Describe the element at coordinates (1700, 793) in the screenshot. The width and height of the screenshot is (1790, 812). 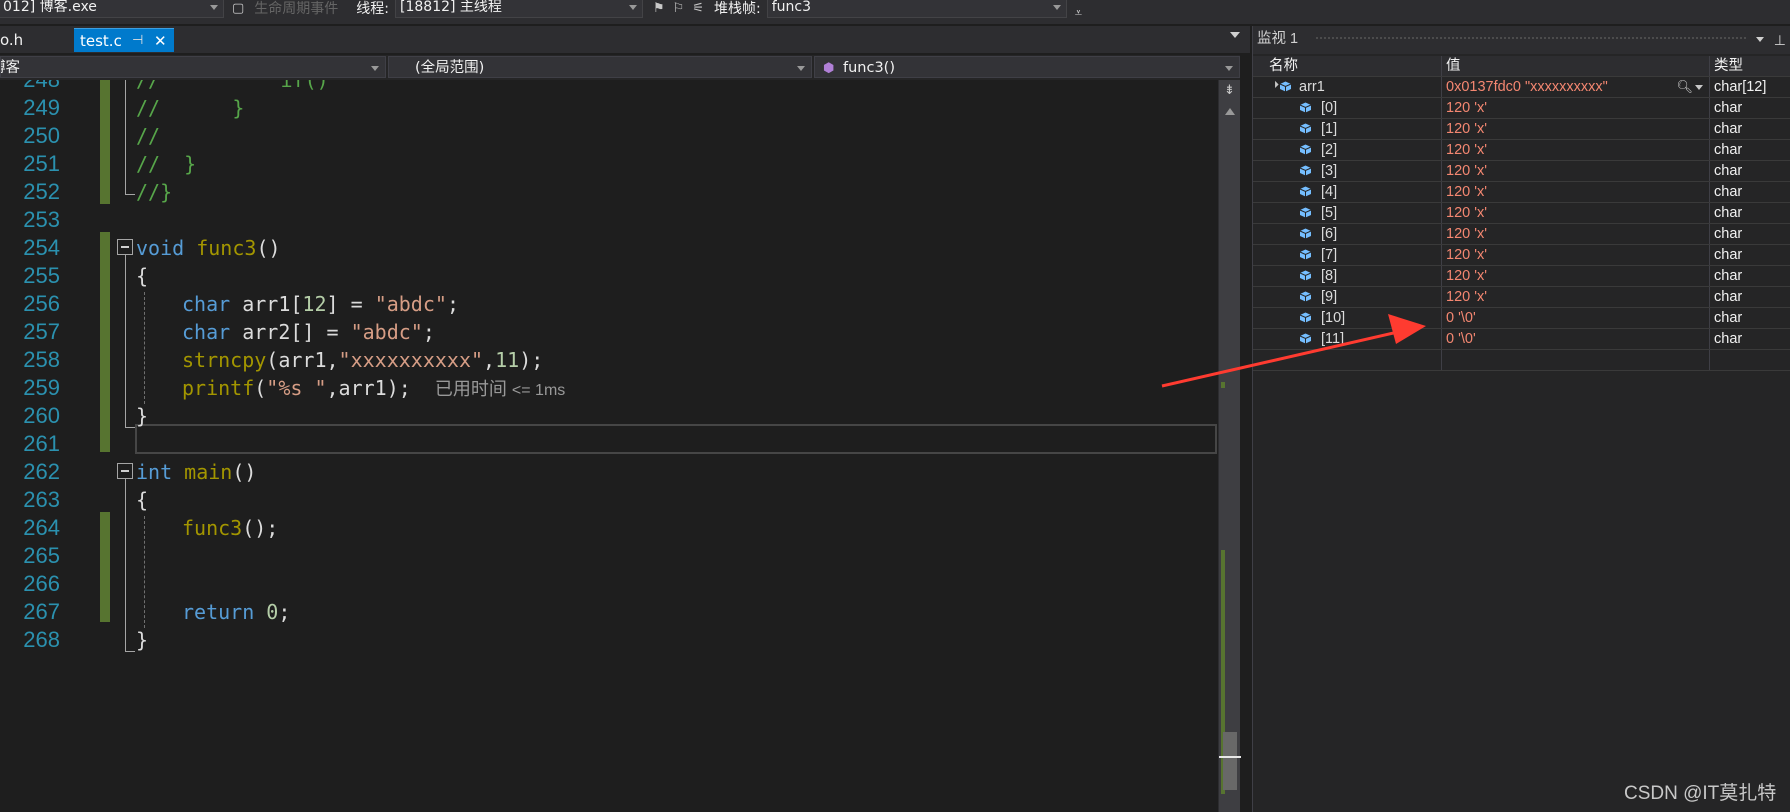
I see `watermark: CSDN @IT莫扎特` at that location.